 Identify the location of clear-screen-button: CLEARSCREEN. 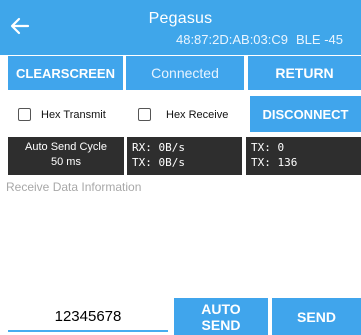
(65, 73).